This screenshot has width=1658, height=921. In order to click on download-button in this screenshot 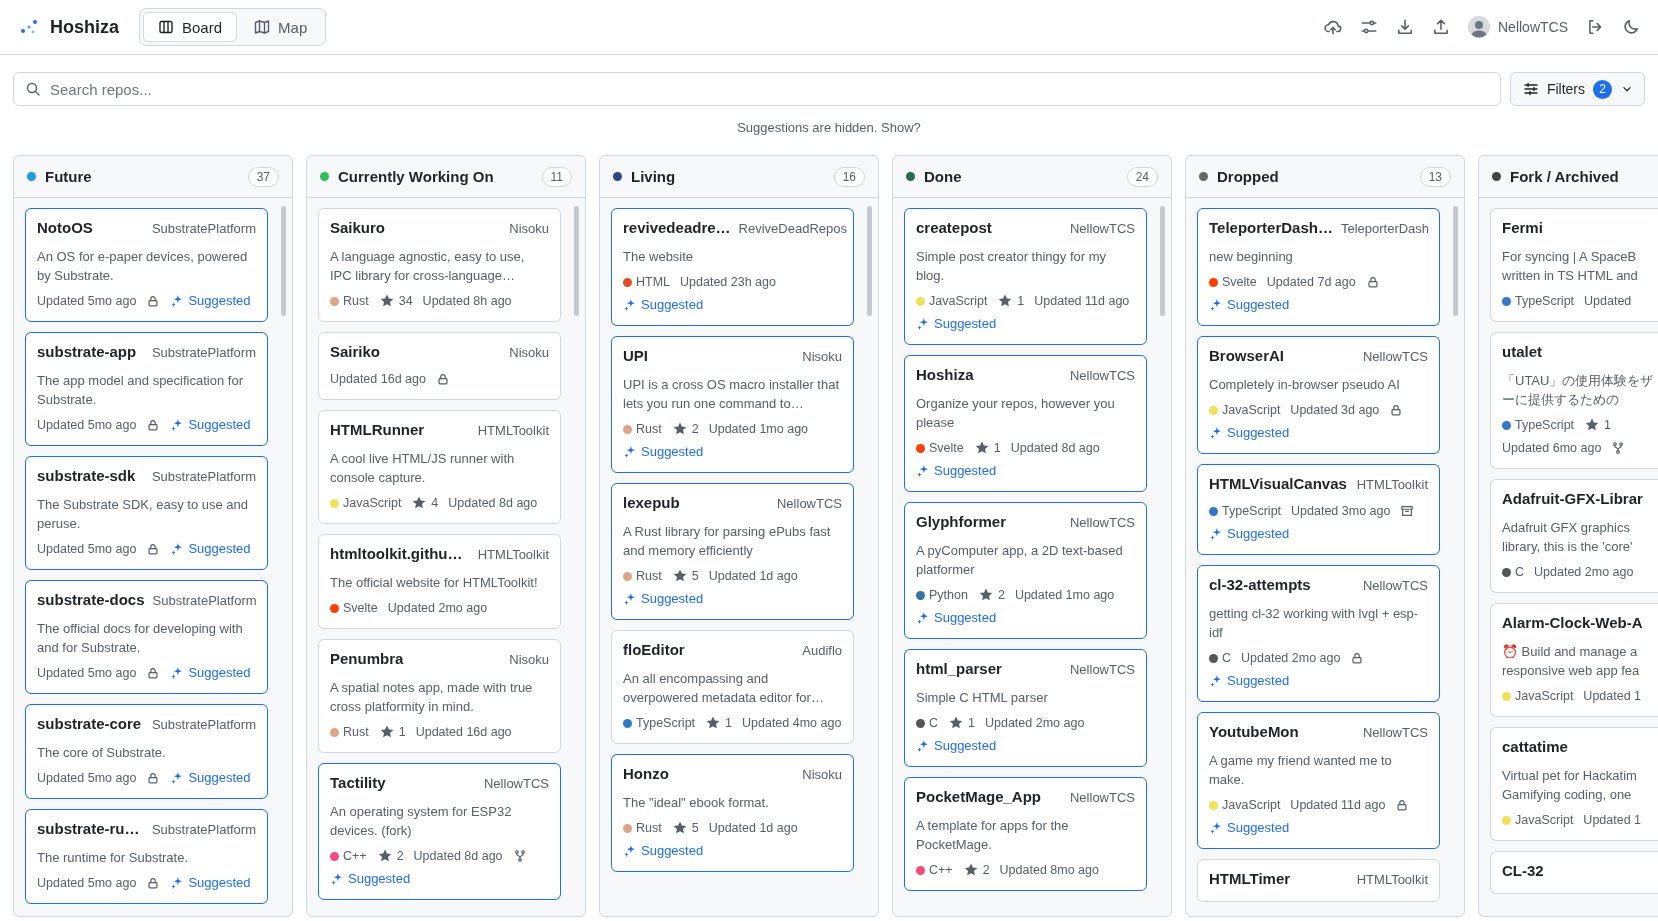, I will do `click(1405, 27)`.